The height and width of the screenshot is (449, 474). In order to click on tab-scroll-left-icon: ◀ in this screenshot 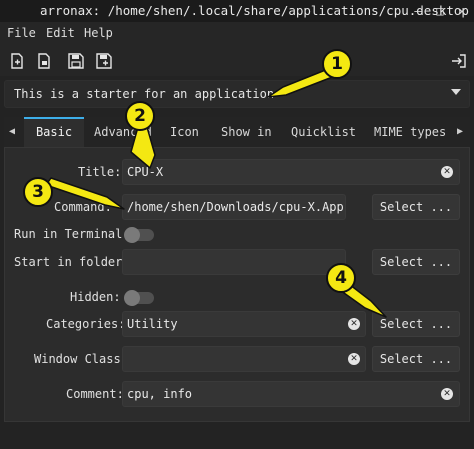, I will do `click(12, 132)`.